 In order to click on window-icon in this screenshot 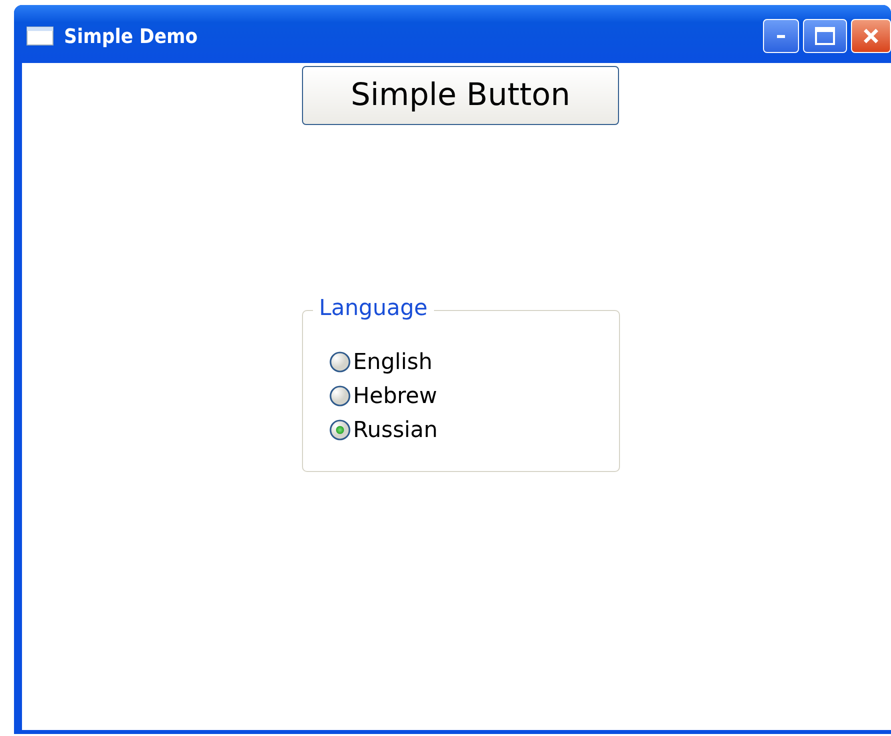, I will do `click(40, 36)`.